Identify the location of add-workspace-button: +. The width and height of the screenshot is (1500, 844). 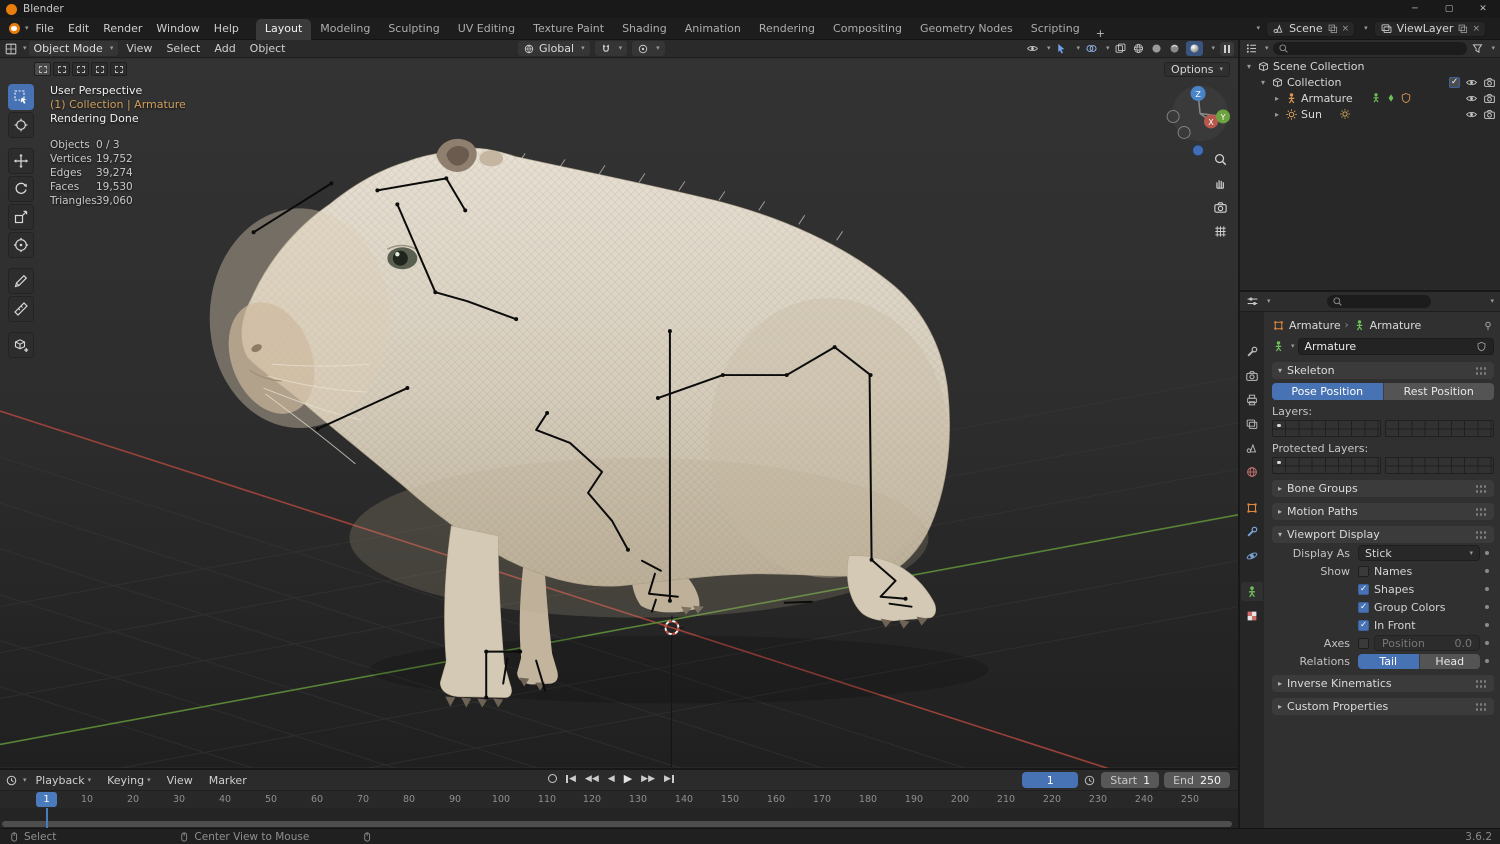
(1100, 33).